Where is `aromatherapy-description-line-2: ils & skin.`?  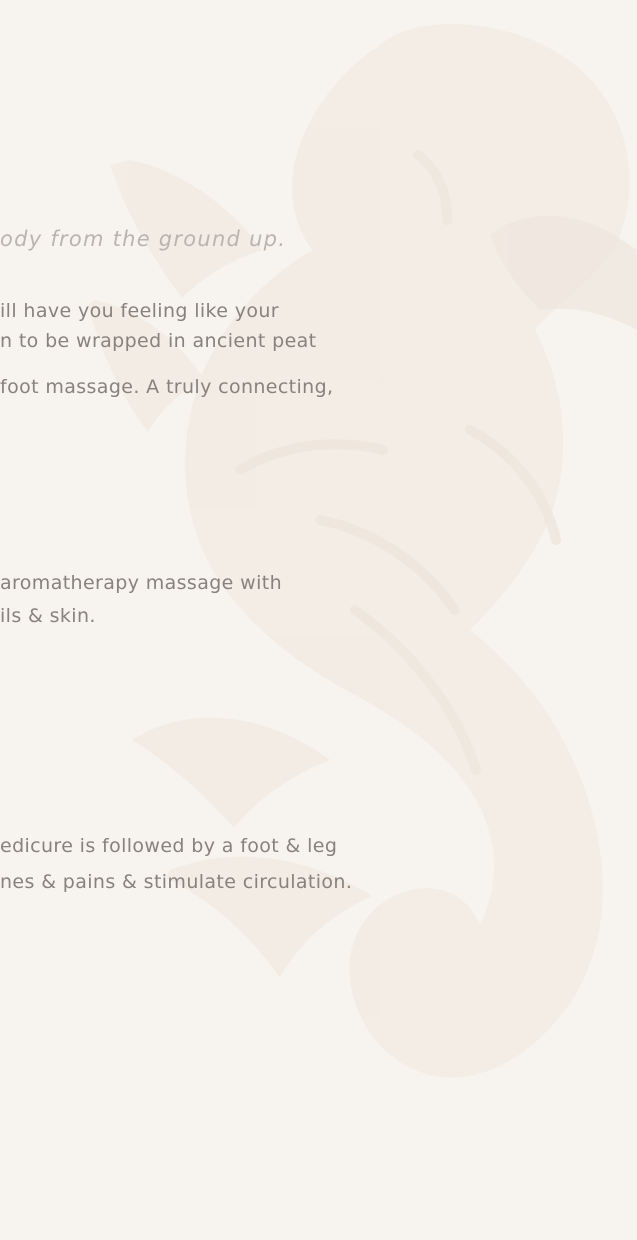
aromatherapy-description-line-2: ils & skin. is located at coordinates (48, 616).